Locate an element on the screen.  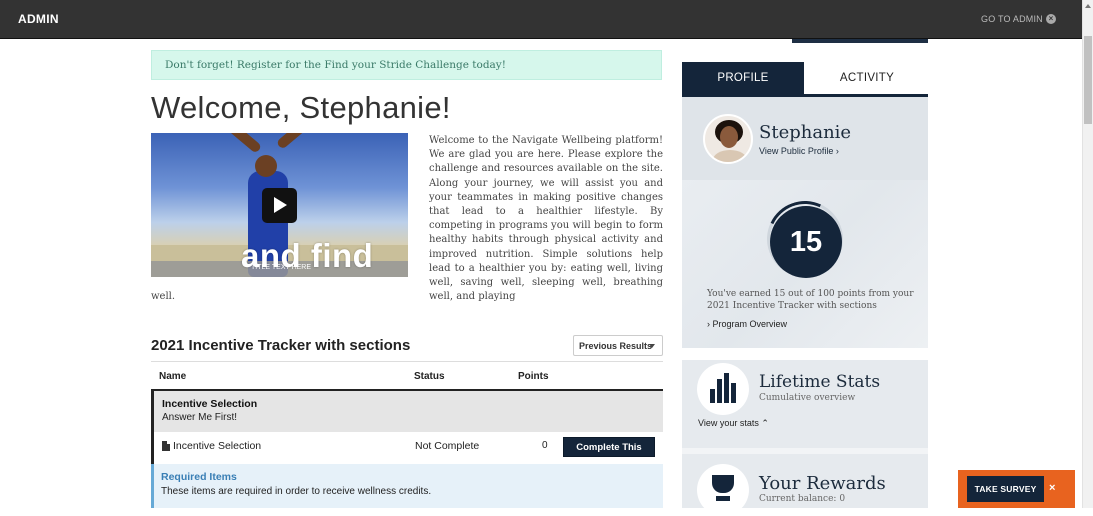
caret-down-icon is located at coordinates (652, 346).